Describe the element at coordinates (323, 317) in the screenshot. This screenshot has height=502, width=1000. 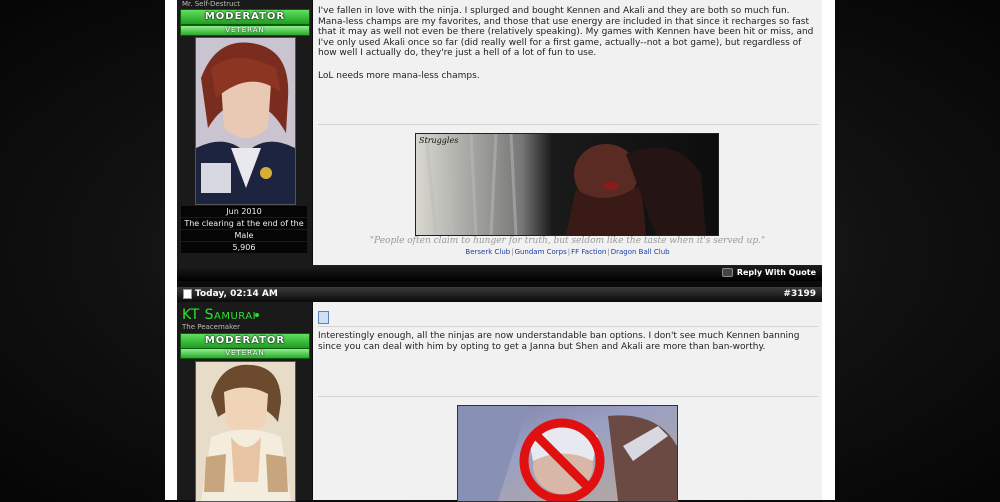
I see `post-icon` at that location.